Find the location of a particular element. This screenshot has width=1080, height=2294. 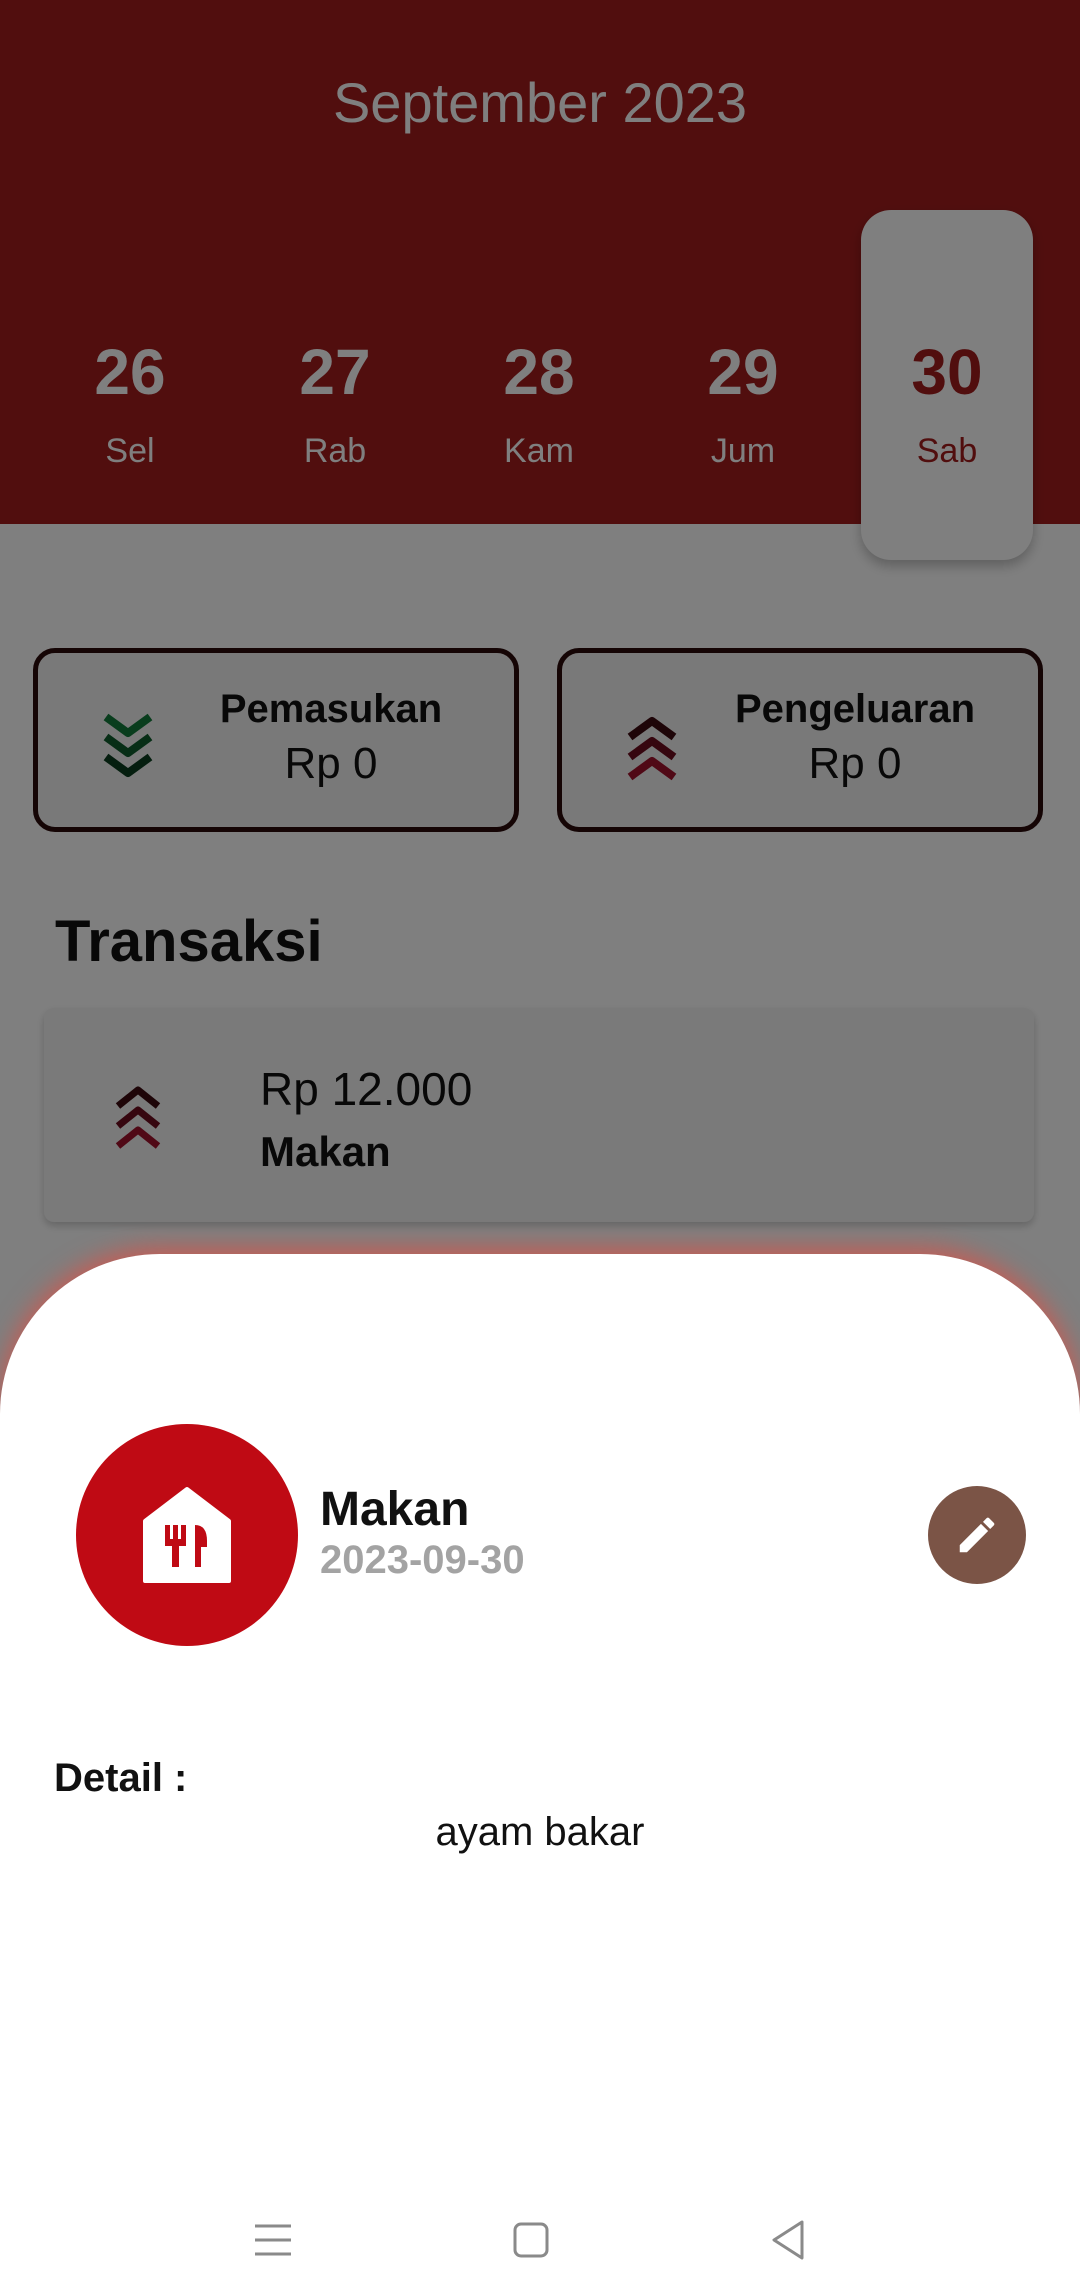

edit-button is located at coordinates (977, 1535).